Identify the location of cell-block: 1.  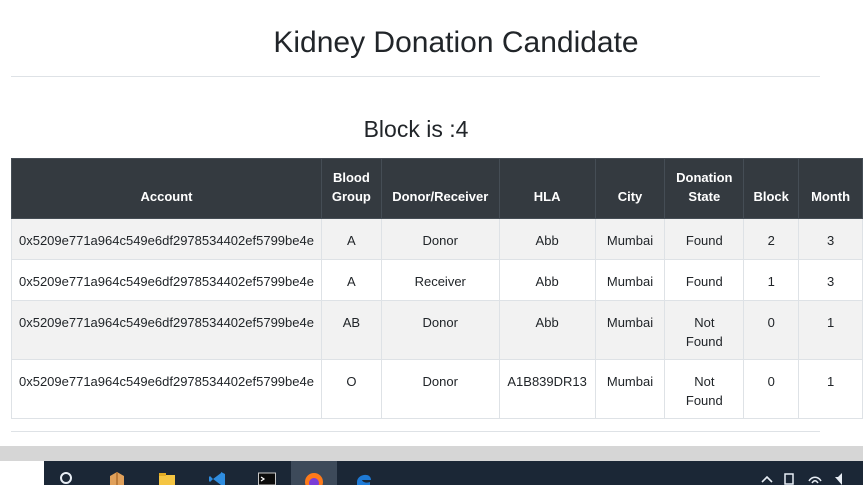
(771, 280).